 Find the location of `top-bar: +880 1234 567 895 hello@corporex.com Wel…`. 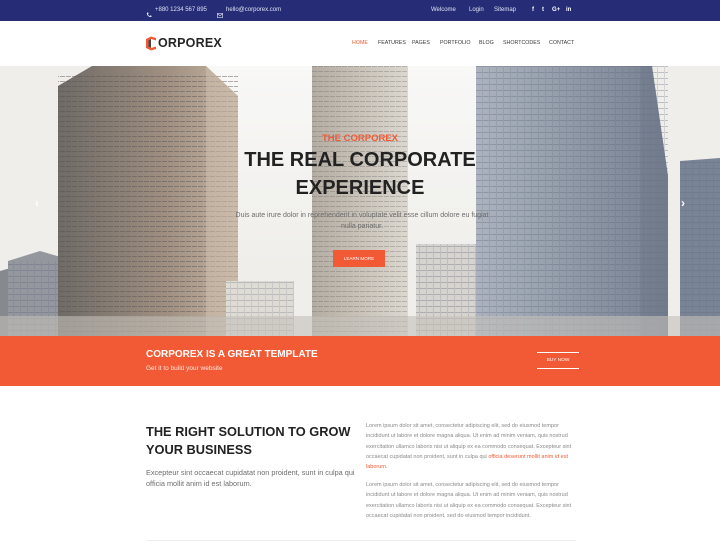

top-bar: +880 1234 567 895 hello@corporex.com Wel… is located at coordinates (360, 10).